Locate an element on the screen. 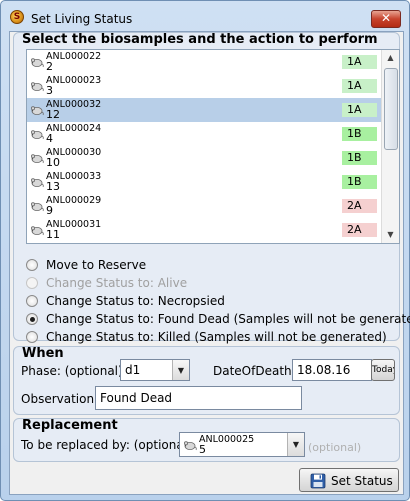 The image size is (410, 501). replacement-selected-id: ANL000025 is located at coordinates (227, 439).